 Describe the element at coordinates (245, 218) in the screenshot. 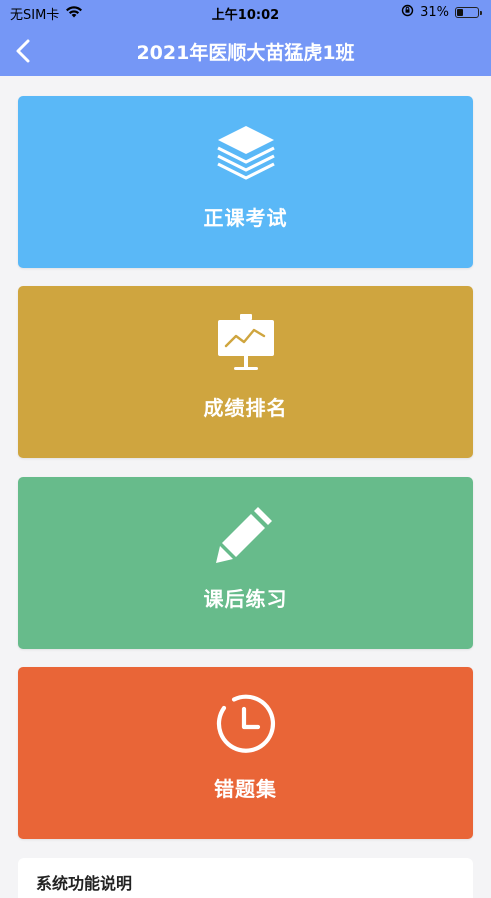

I see `exam-card-label: 正课考试` at that location.